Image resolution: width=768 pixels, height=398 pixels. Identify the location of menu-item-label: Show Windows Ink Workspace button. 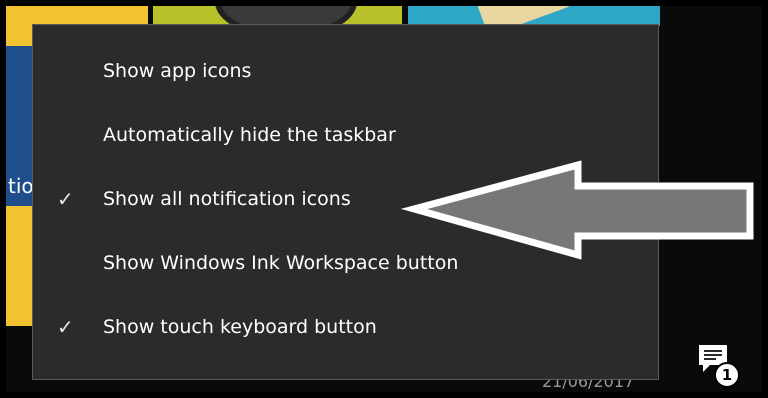
(281, 263).